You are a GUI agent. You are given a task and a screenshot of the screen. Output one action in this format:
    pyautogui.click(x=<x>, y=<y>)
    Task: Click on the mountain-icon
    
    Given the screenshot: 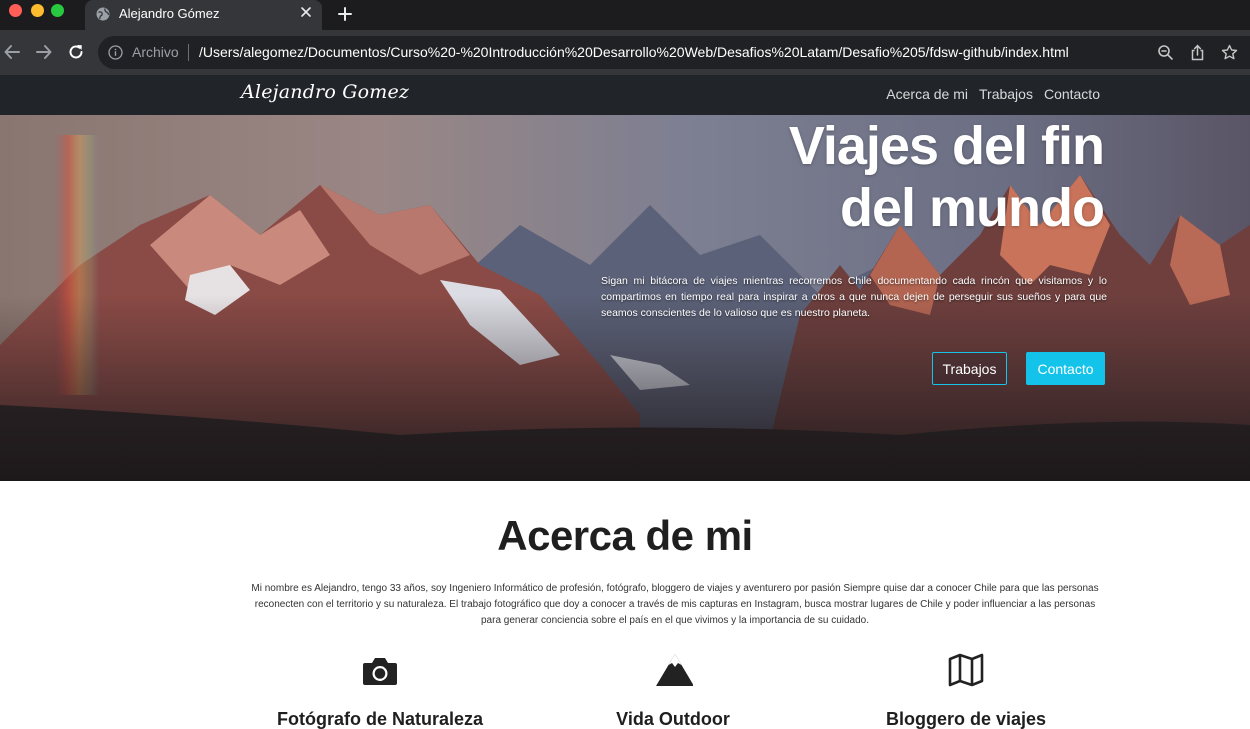 What is the action you would take?
    pyautogui.click(x=674, y=670)
    